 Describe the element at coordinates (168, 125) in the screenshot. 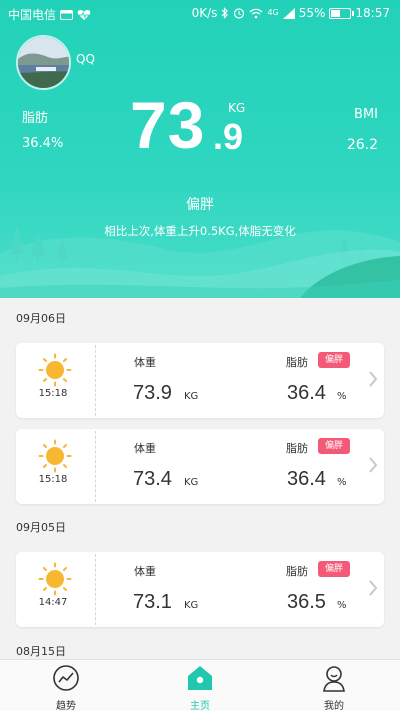

I see `current-weight-integer: 73` at that location.